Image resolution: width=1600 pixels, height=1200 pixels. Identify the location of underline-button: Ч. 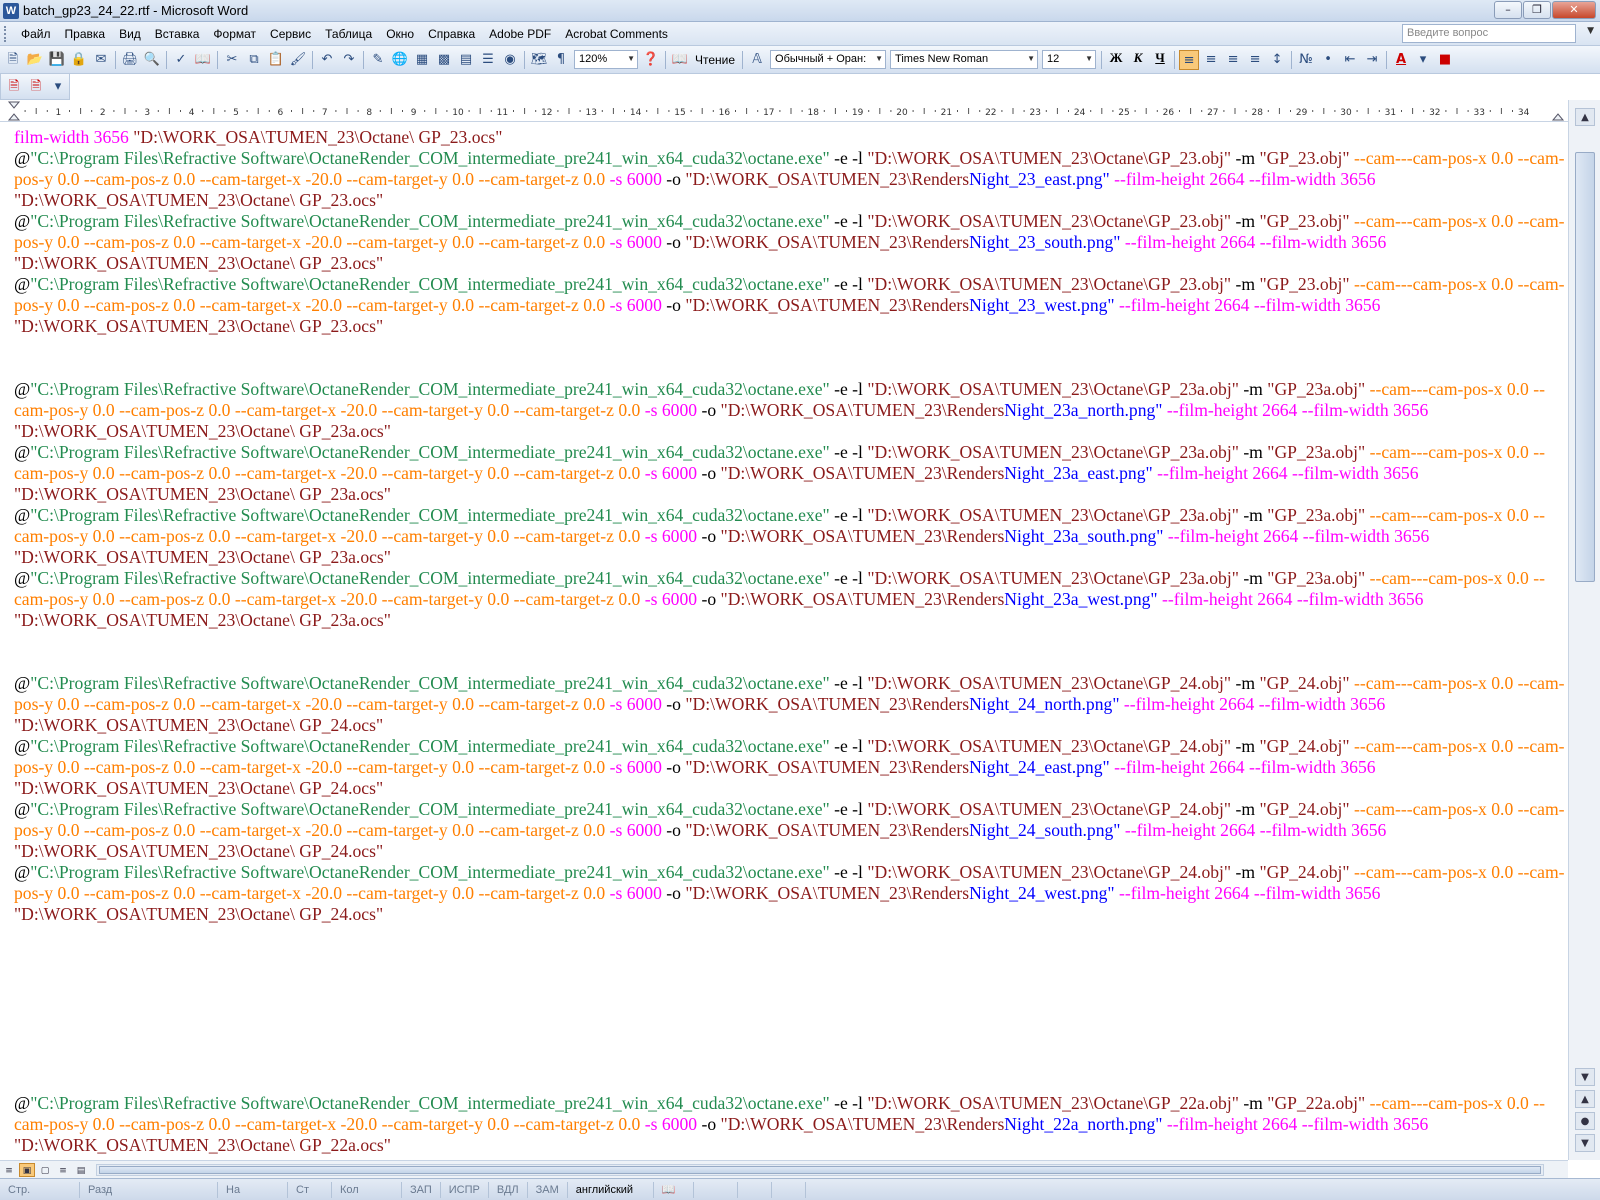
(1160, 60).